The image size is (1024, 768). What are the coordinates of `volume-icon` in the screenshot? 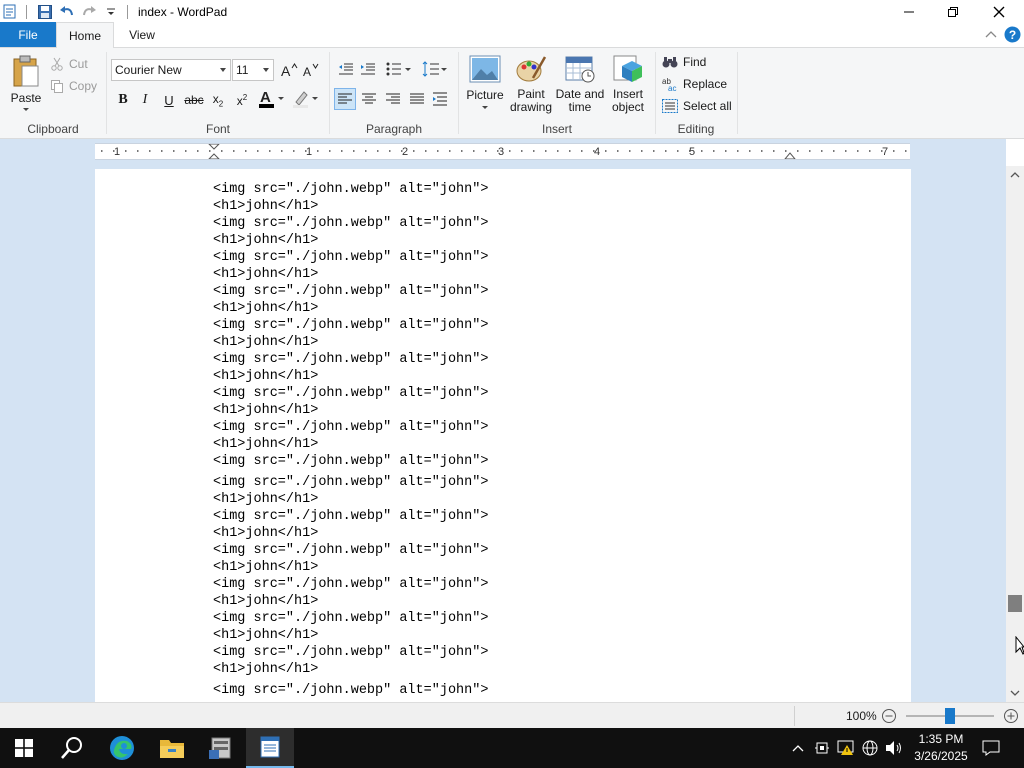 It's located at (894, 748).